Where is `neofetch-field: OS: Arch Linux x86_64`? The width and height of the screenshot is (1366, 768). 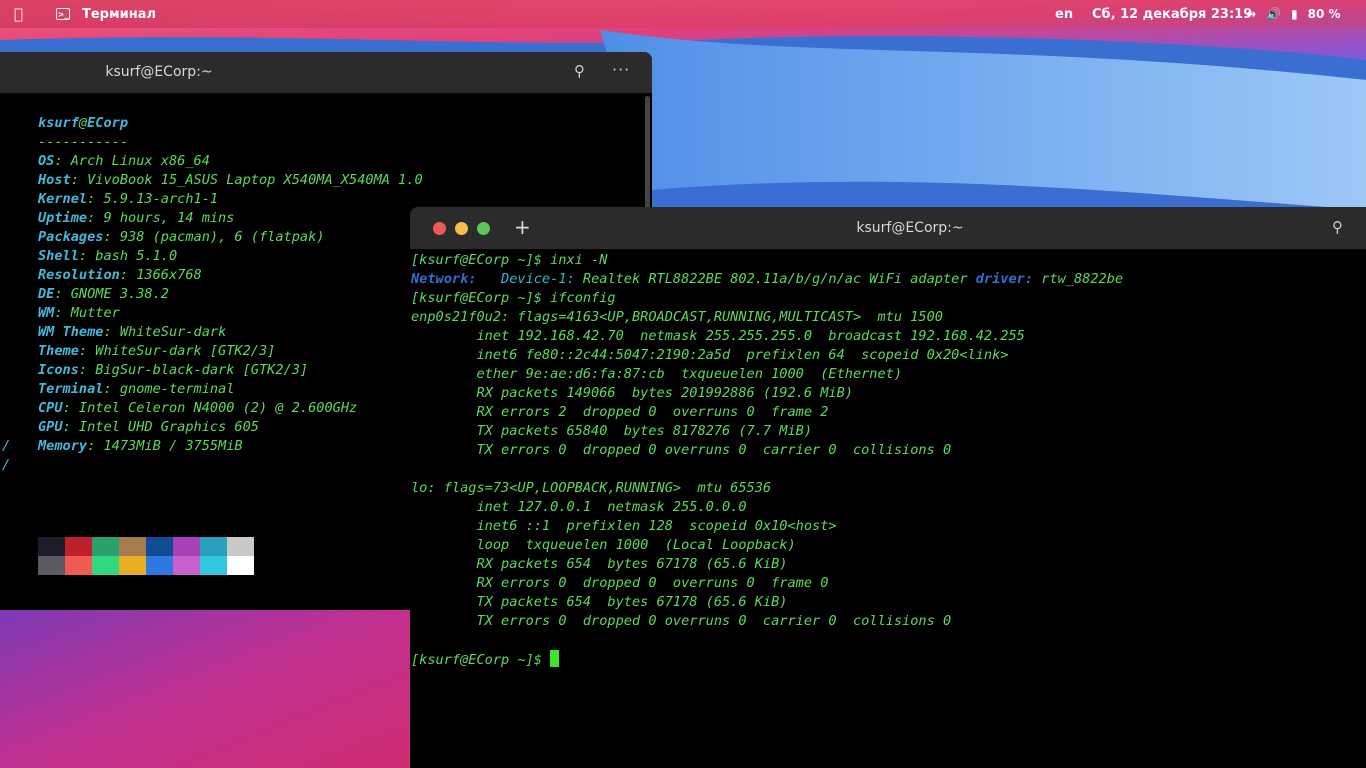
neofetch-field: OS: Arch Linux x86_64 is located at coordinates (320, 161).